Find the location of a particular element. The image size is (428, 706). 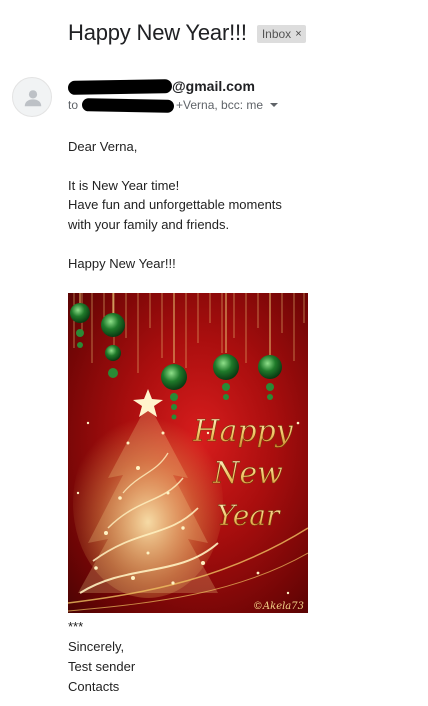

contacts-line: Contacts is located at coordinates (94, 686).